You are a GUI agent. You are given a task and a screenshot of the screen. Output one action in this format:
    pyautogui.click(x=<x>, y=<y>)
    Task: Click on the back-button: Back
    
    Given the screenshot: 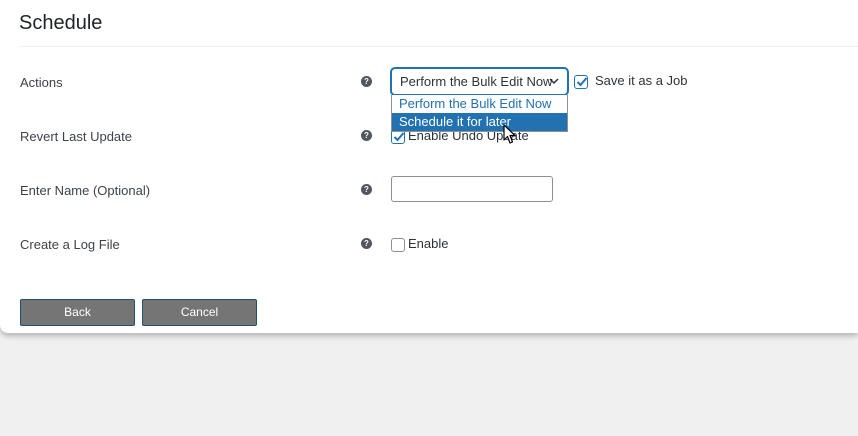 What is the action you would take?
    pyautogui.click(x=77, y=312)
    